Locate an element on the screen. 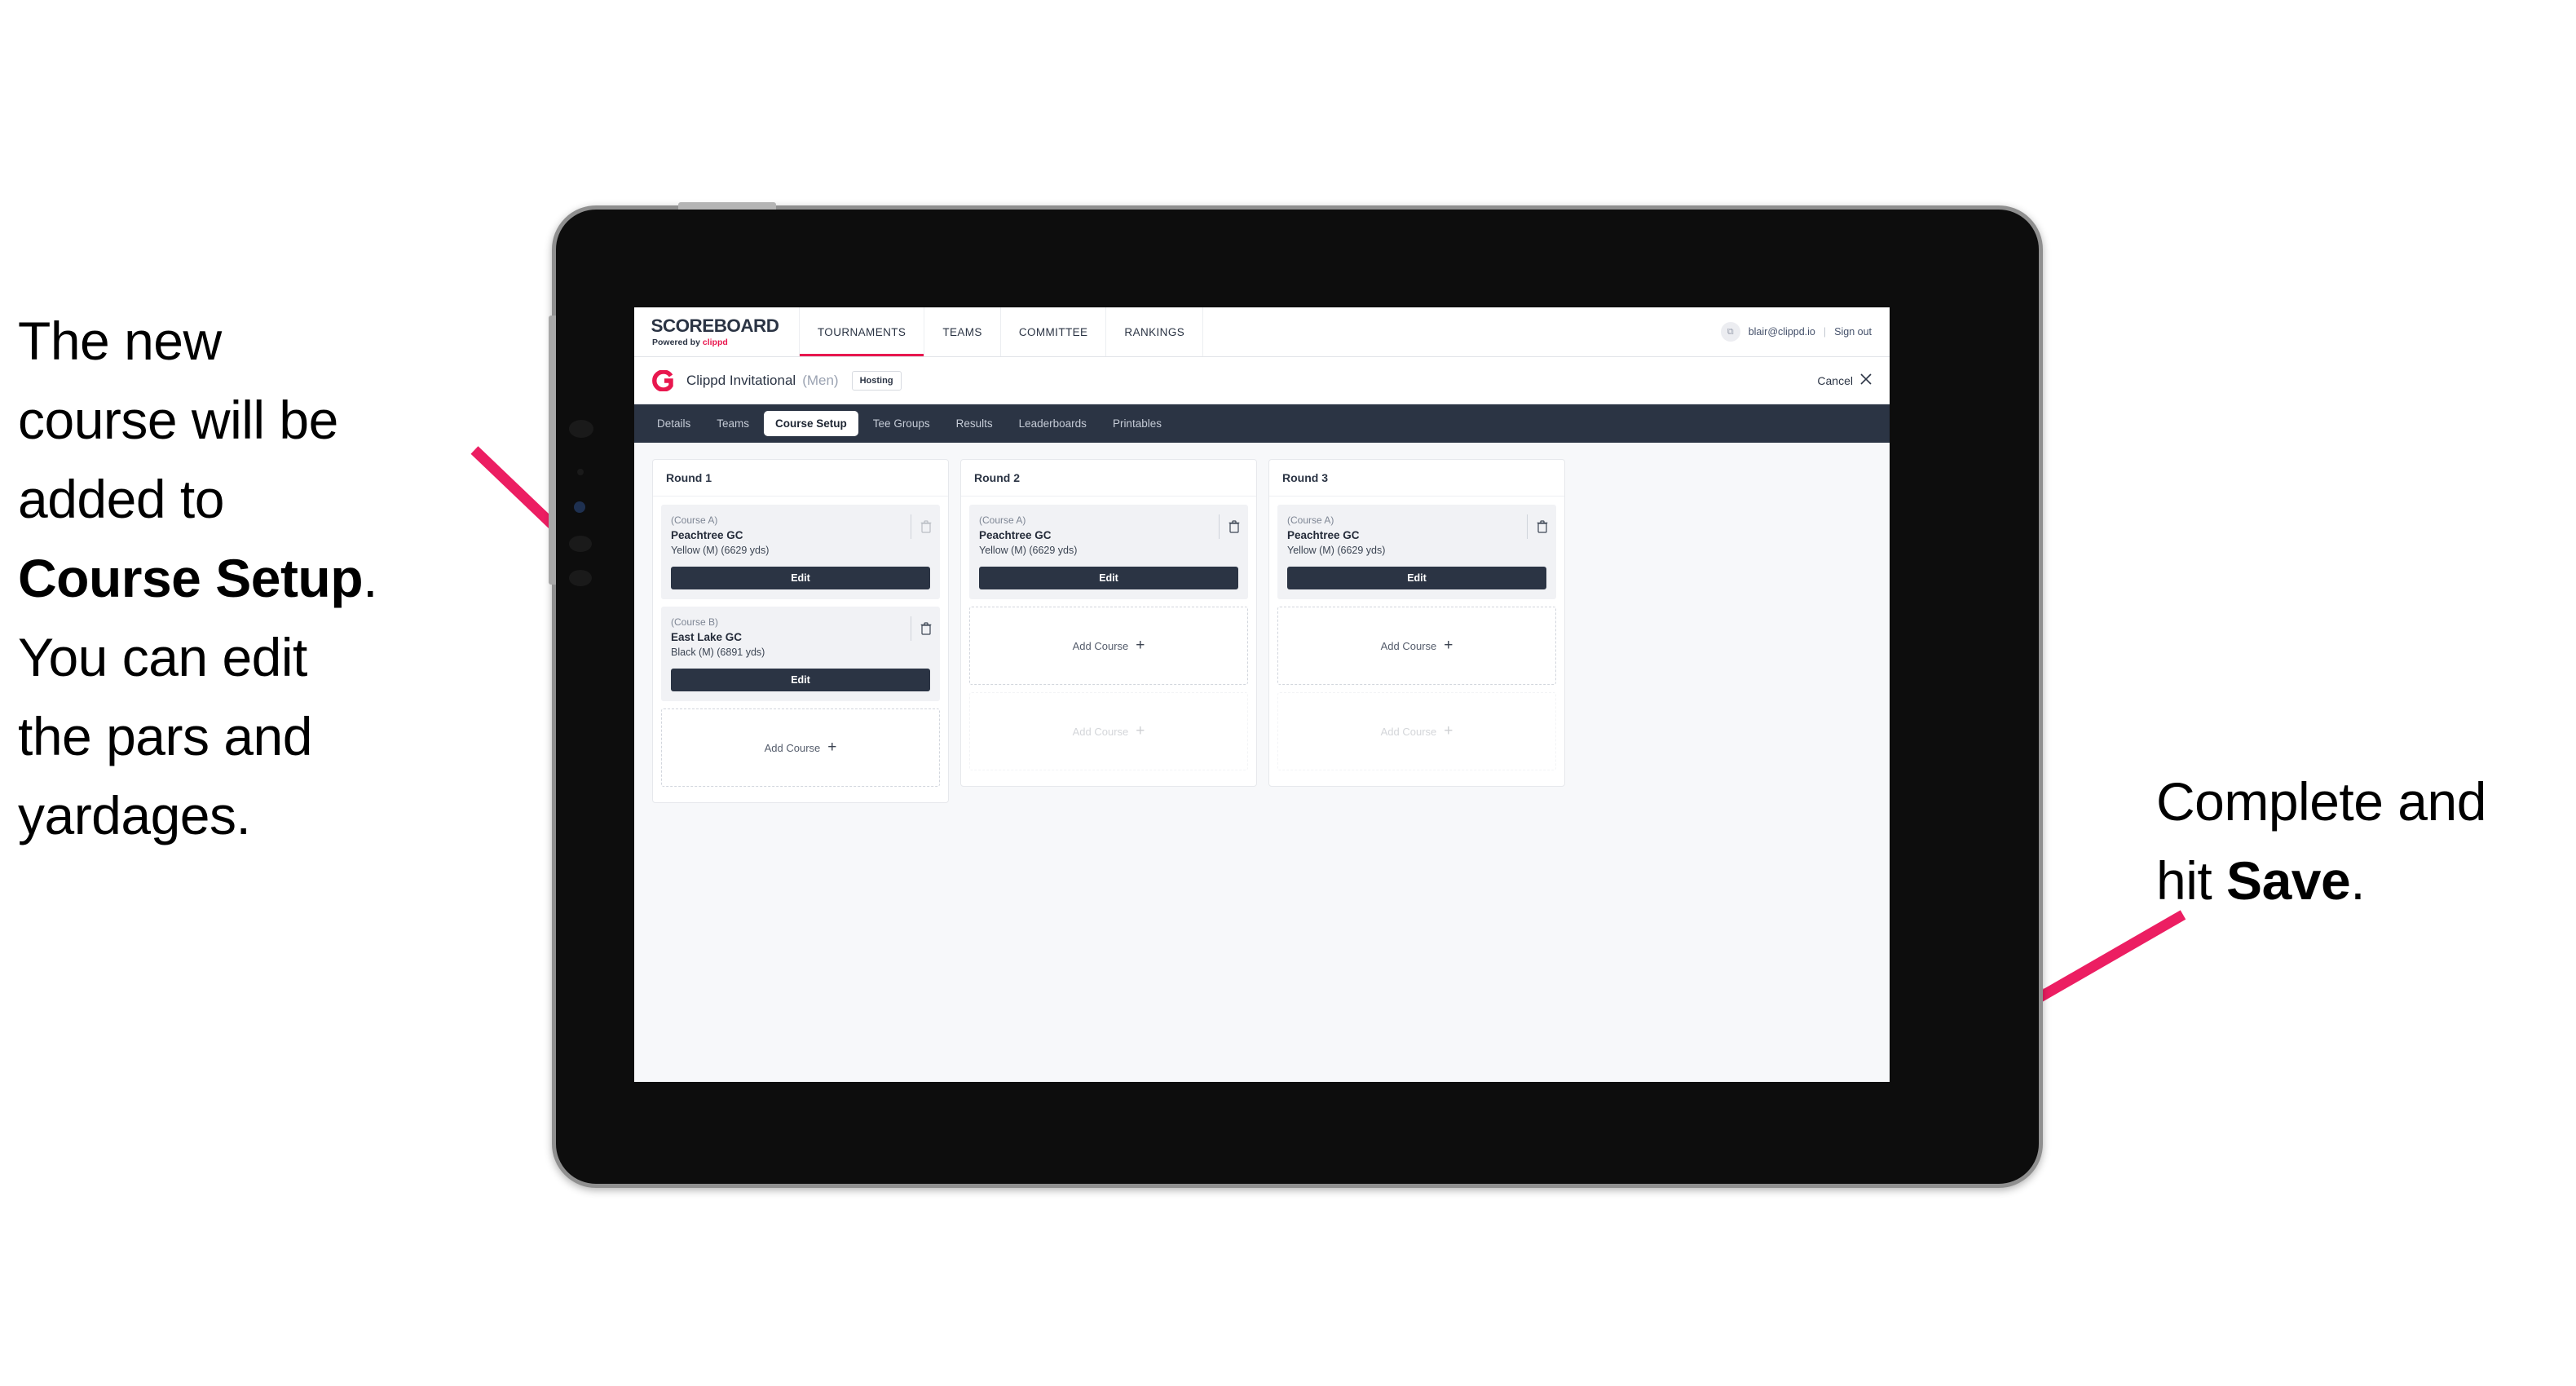  brand-subtitle-clippd: clippd is located at coordinates (715, 342).